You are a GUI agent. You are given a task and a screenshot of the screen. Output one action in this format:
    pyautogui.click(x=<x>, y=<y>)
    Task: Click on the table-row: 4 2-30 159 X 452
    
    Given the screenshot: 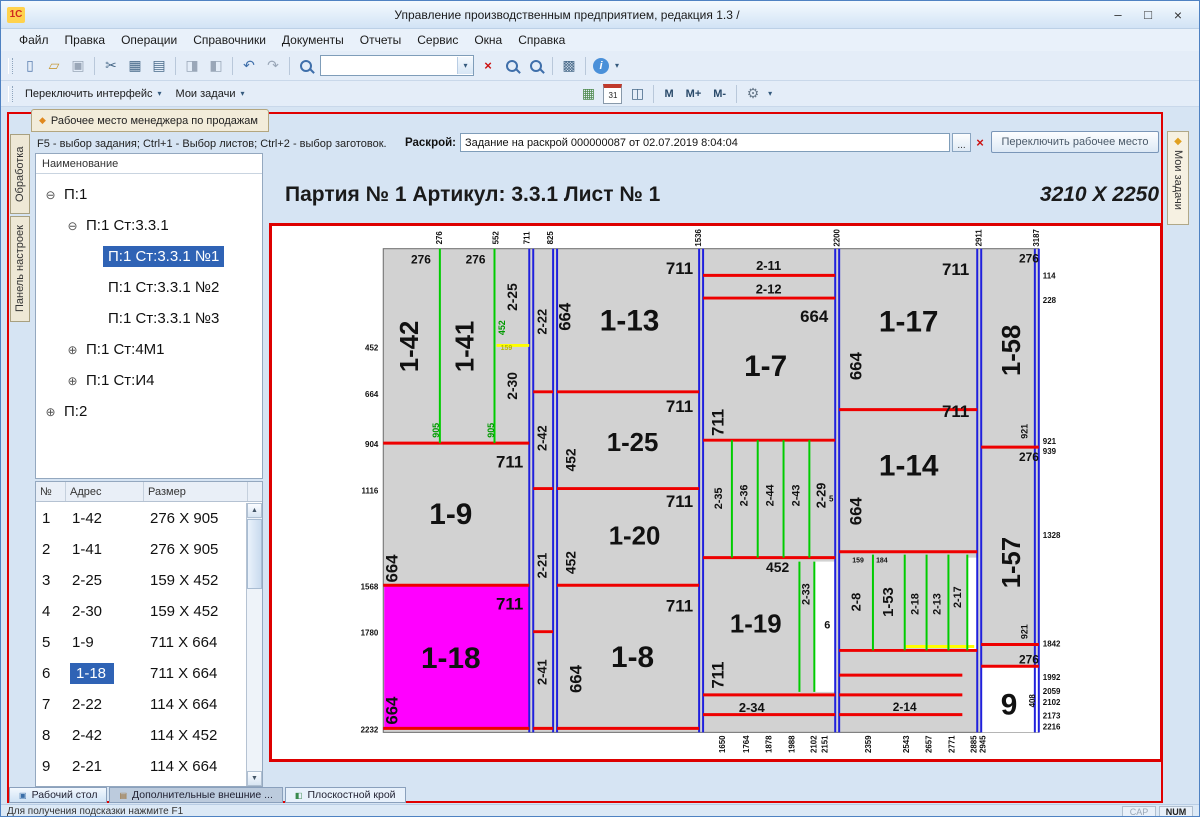 What is the action you would take?
    pyautogui.click(x=141, y=611)
    